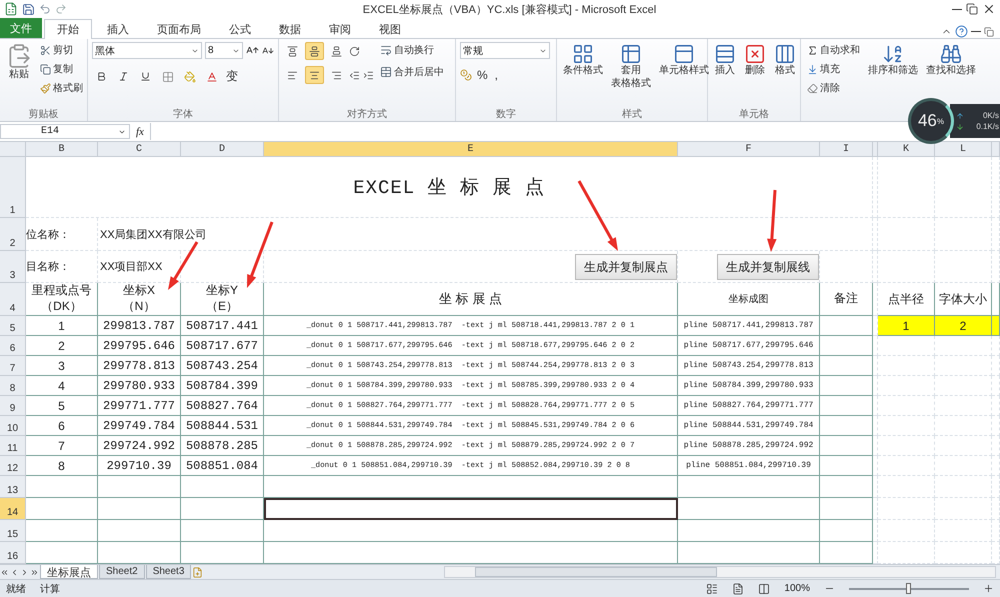 The height and width of the screenshot is (597, 1000). I want to click on table-cell: 508717.441, so click(222, 325).